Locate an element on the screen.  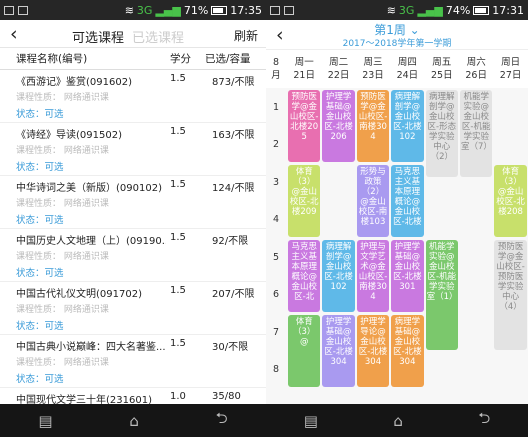
course-capacity: 207/不限 is located at coordinates (233, 294).